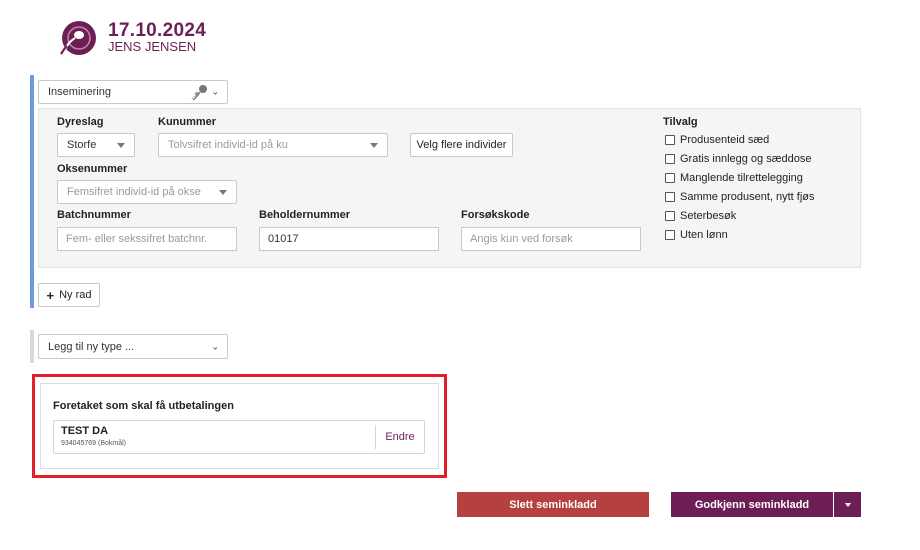 This screenshot has height=550, width=920. What do you see at coordinates (32, 346) in the screenshot?
I see `section-accent-bar-grey` at bounding box center [32, 346].